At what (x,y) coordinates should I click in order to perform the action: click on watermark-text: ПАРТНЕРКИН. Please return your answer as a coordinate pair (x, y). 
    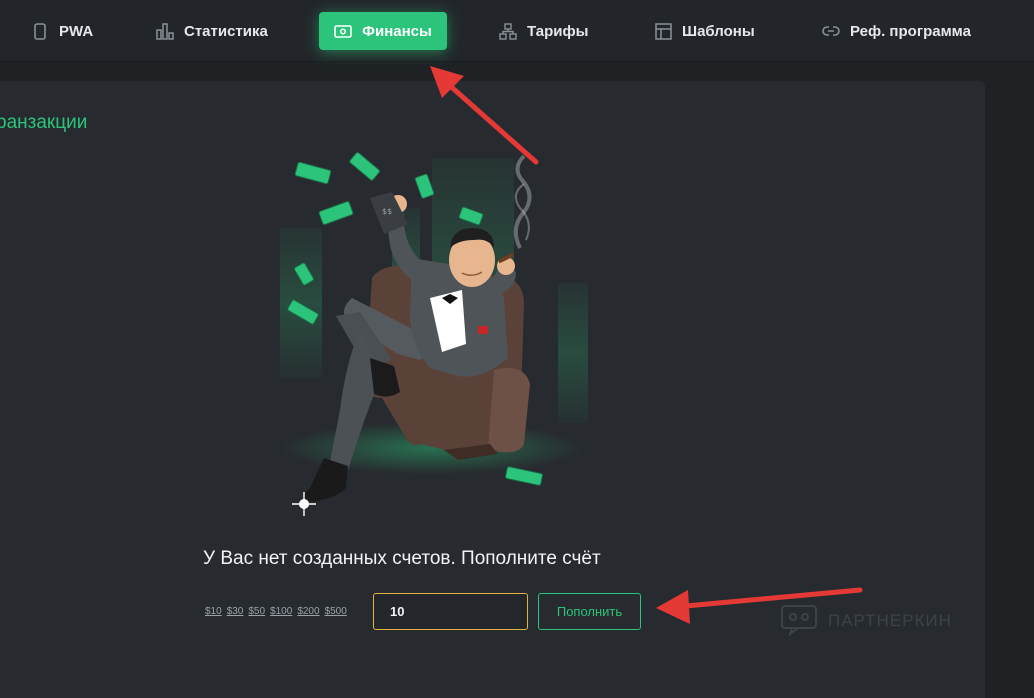
    Looking at the image, I should click on (890, 620).